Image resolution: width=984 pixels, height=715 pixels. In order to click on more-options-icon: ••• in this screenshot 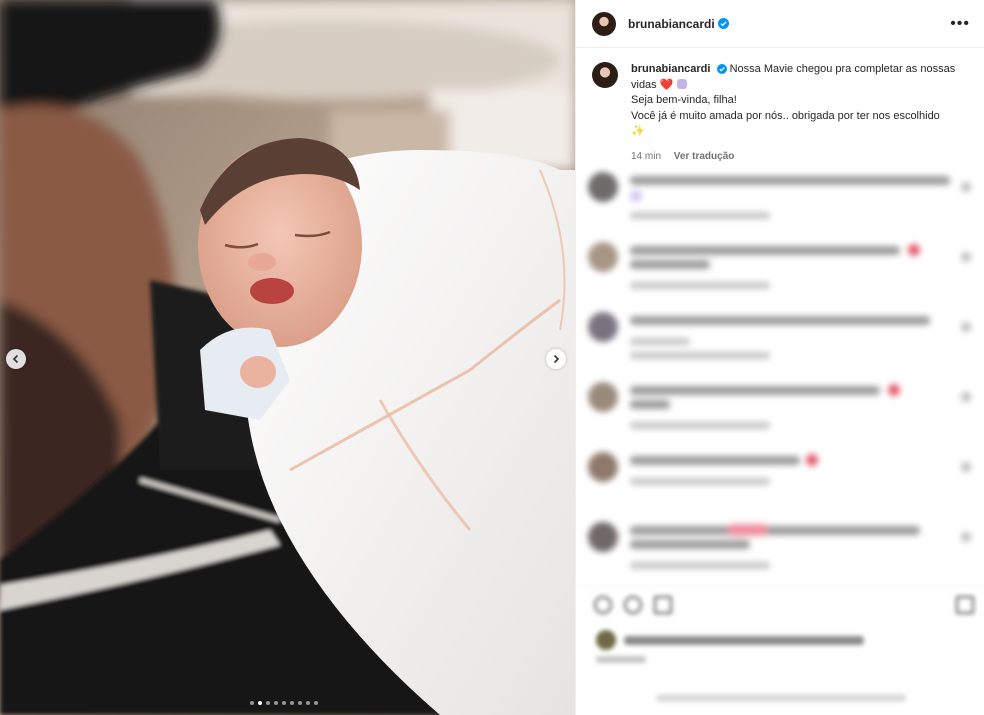, I will do `click(960, 23)`.